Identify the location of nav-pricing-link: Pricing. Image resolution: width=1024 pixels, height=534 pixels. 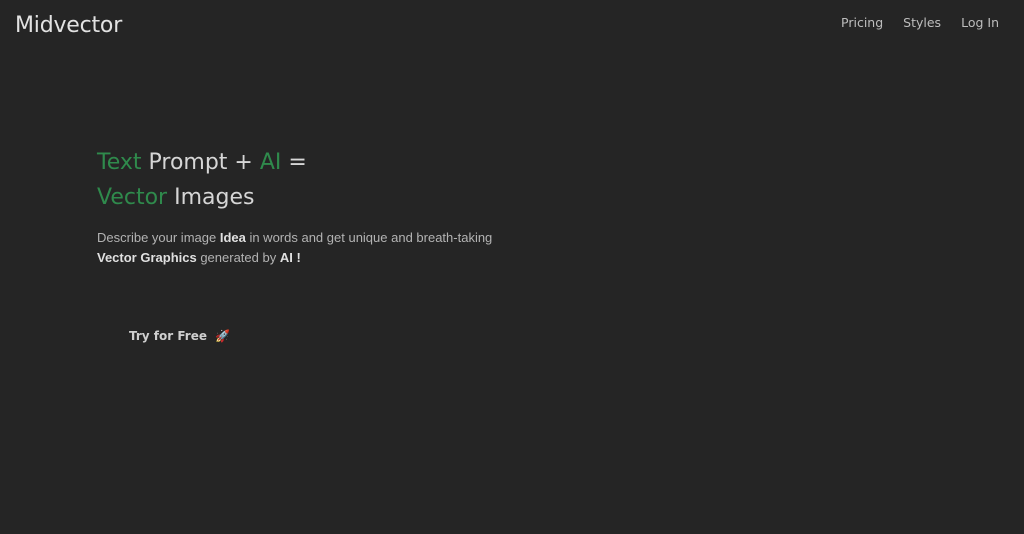
(862, 22).